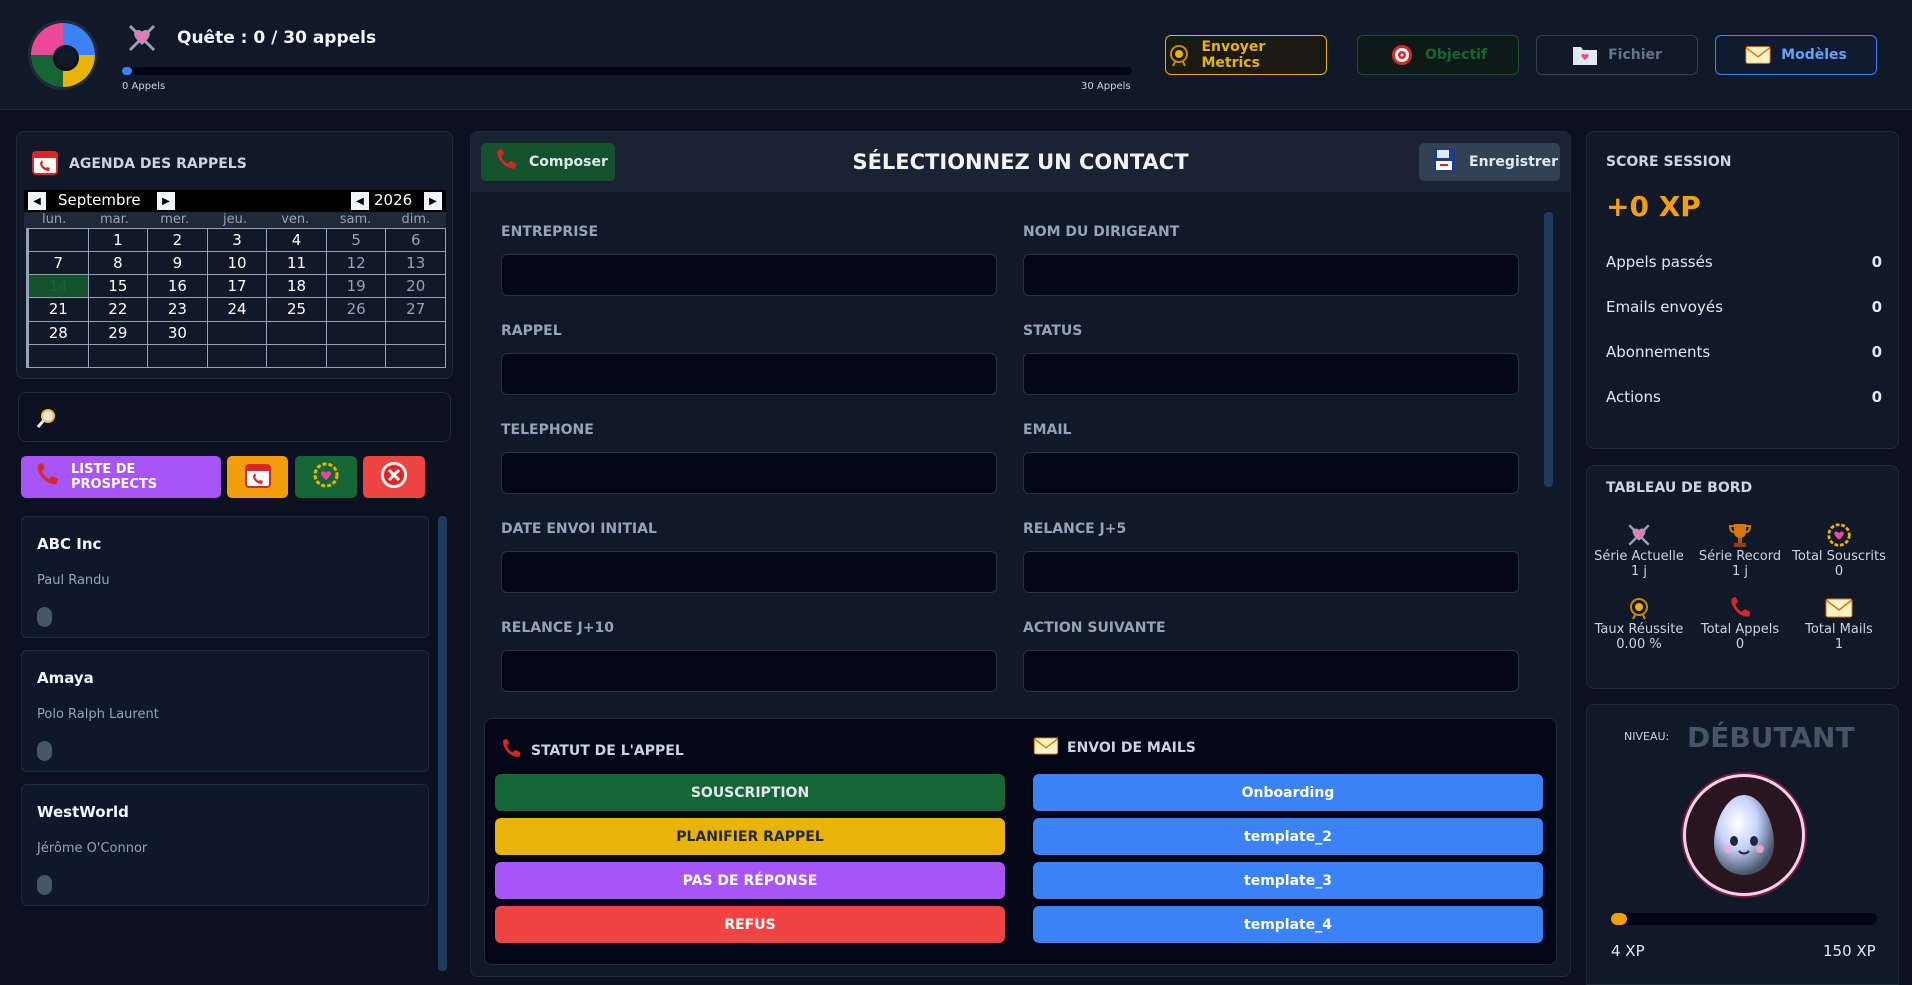  I want to click on calendar-day: 28, so click(59, 333).